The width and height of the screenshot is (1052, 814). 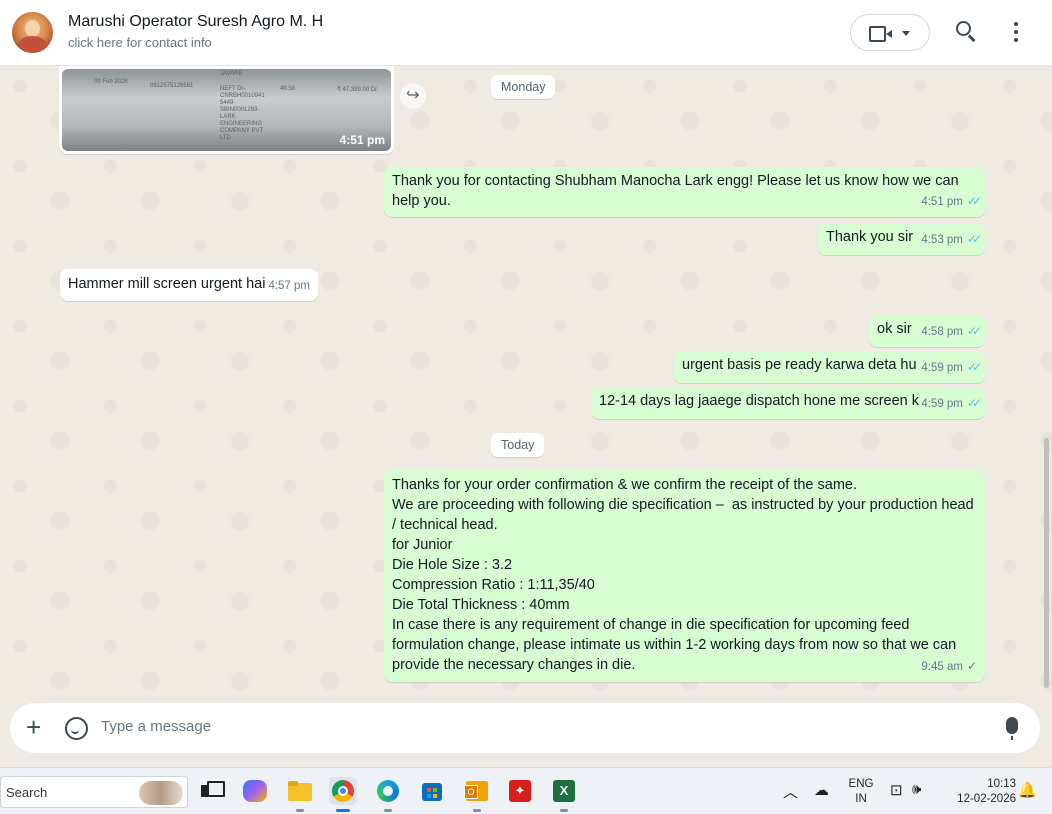 I want to click on message-meta: 4:57 pm, so click(x=289, y=286).